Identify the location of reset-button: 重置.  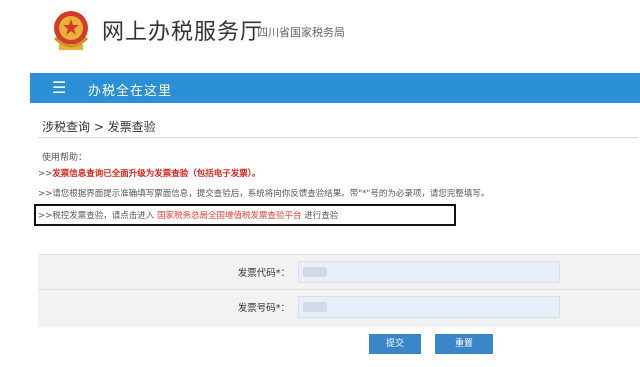
(464, 344).